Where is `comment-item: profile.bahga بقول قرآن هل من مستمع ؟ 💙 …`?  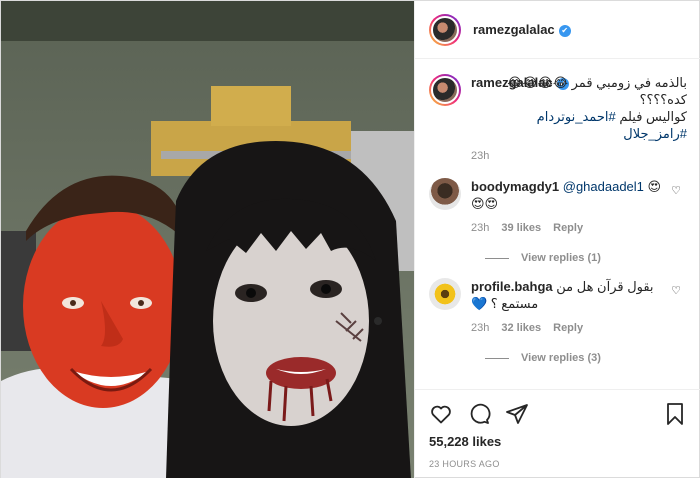
comment-item: profile.bahga بقول قرآن هل من مستمع ؟ 💙 … is located at coordinates (558, 295).